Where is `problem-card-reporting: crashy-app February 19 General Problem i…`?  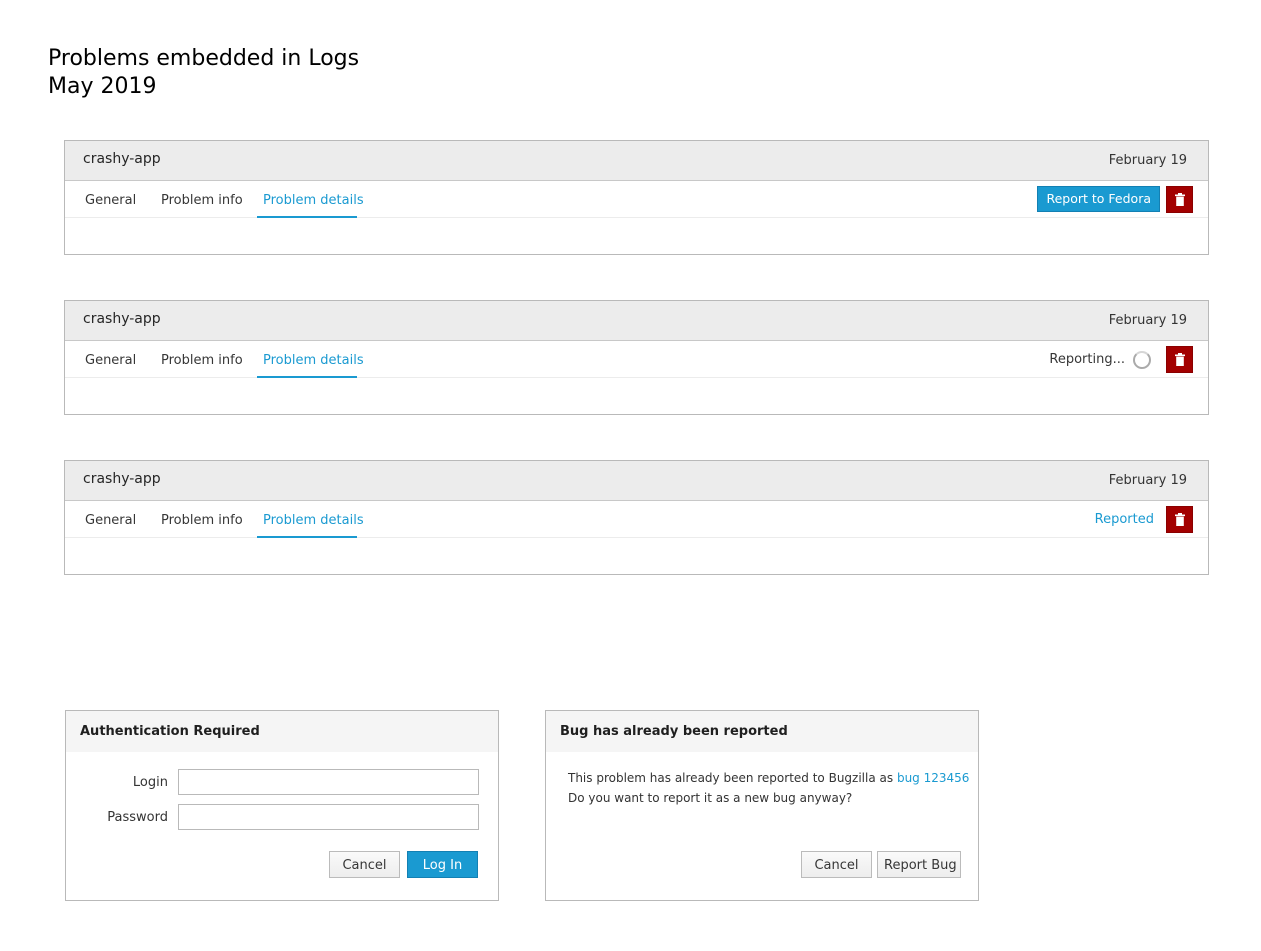 problem-card-reporting: crashy-app February 19 General Problem i… is located at coordinates (636, 357).